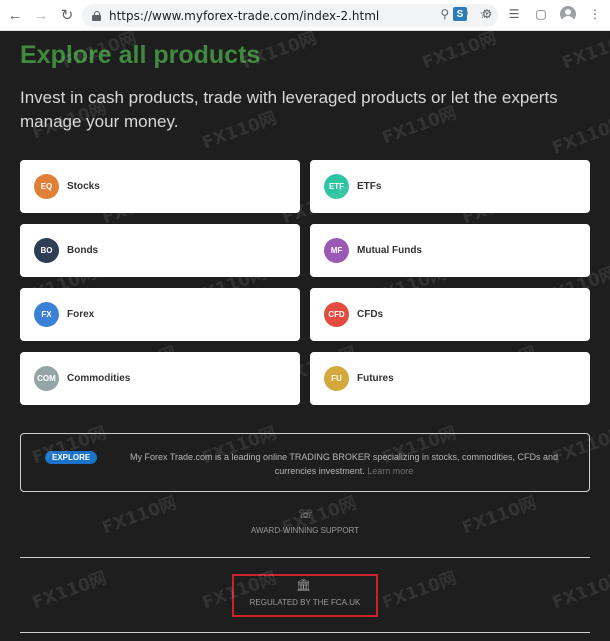 The image size is (610, 641). Describe the element at coordinates (140, 55) in the screenshot. I see `page-title: Explore all products` at that location.